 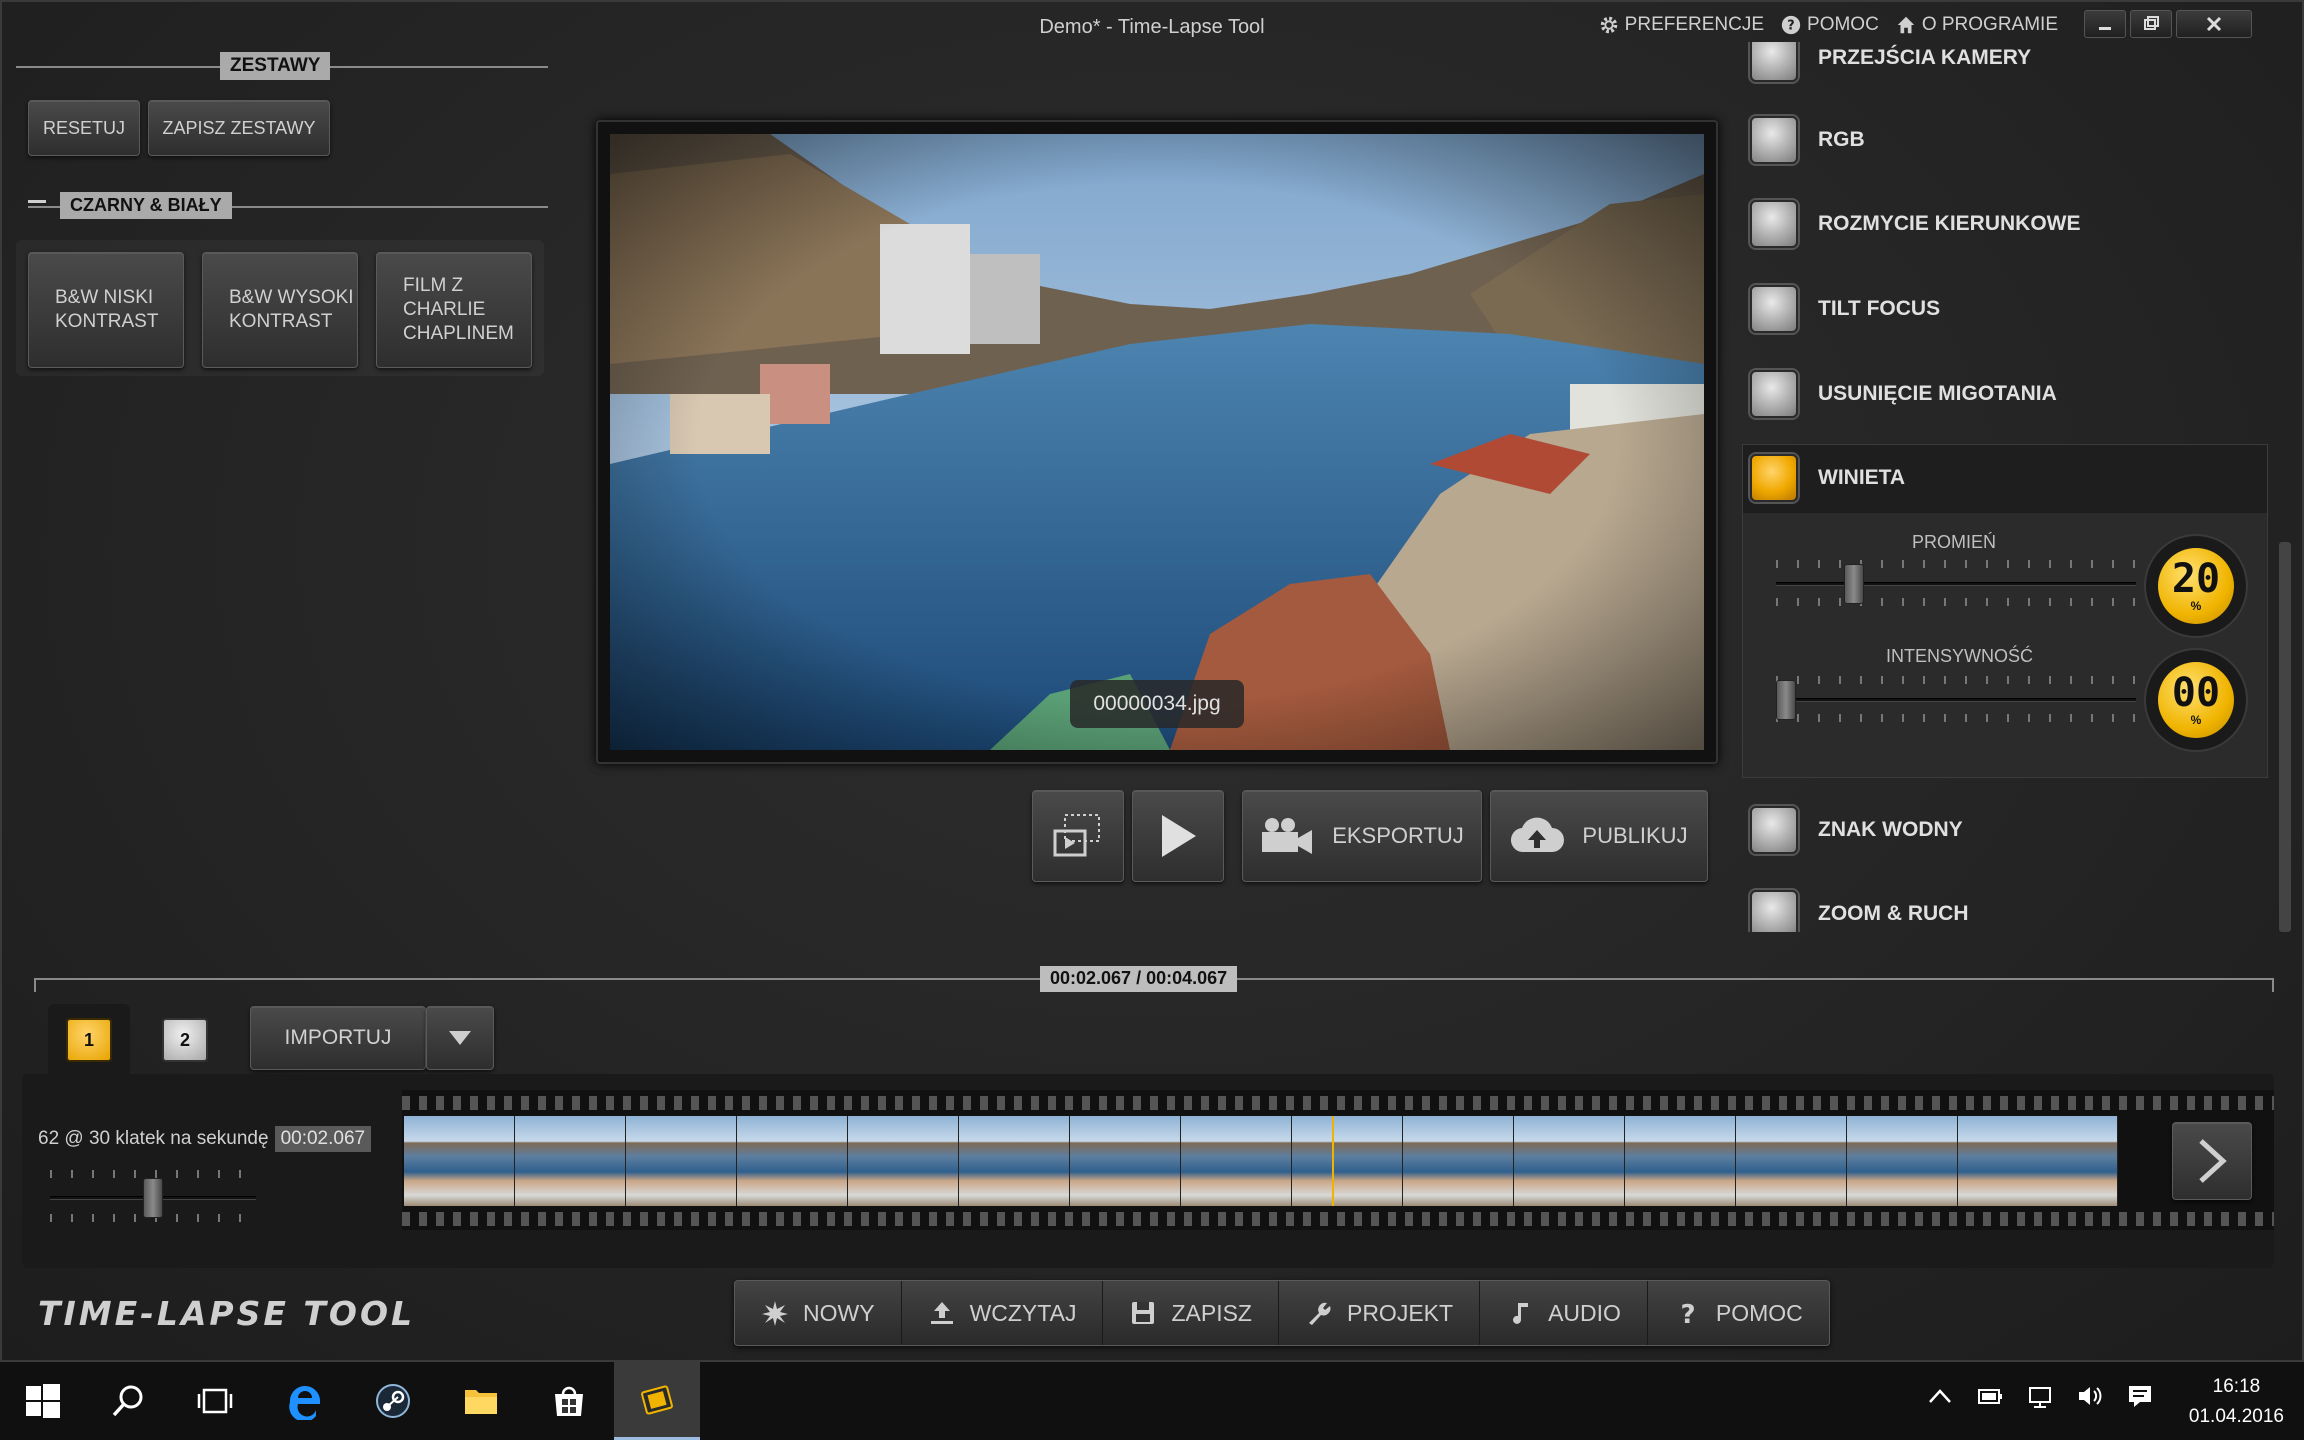 What do you see at coordinates (1990, 1396) in the screenshot?
I see `battery-icon` at bounding box center [1990, 1396].